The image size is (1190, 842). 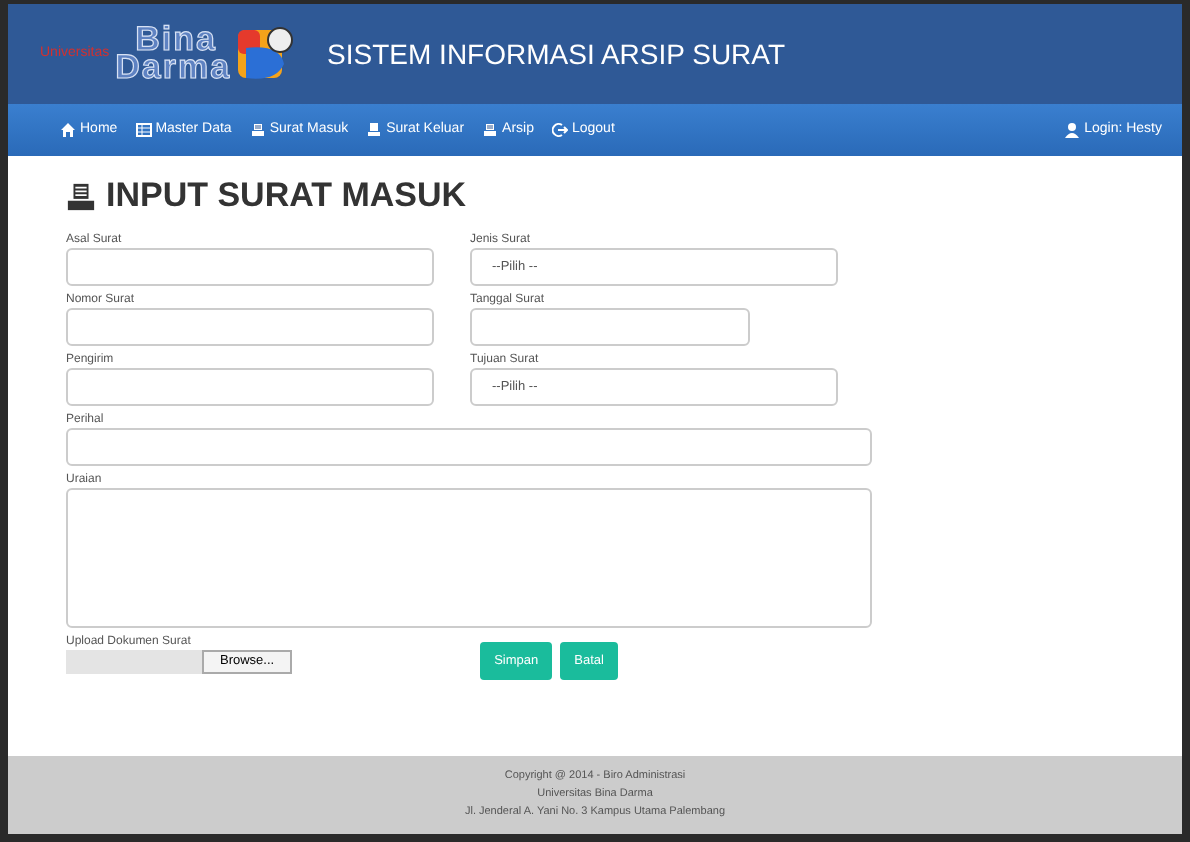 I want to click on logo-text: Darma, so click(x=173, y=68).